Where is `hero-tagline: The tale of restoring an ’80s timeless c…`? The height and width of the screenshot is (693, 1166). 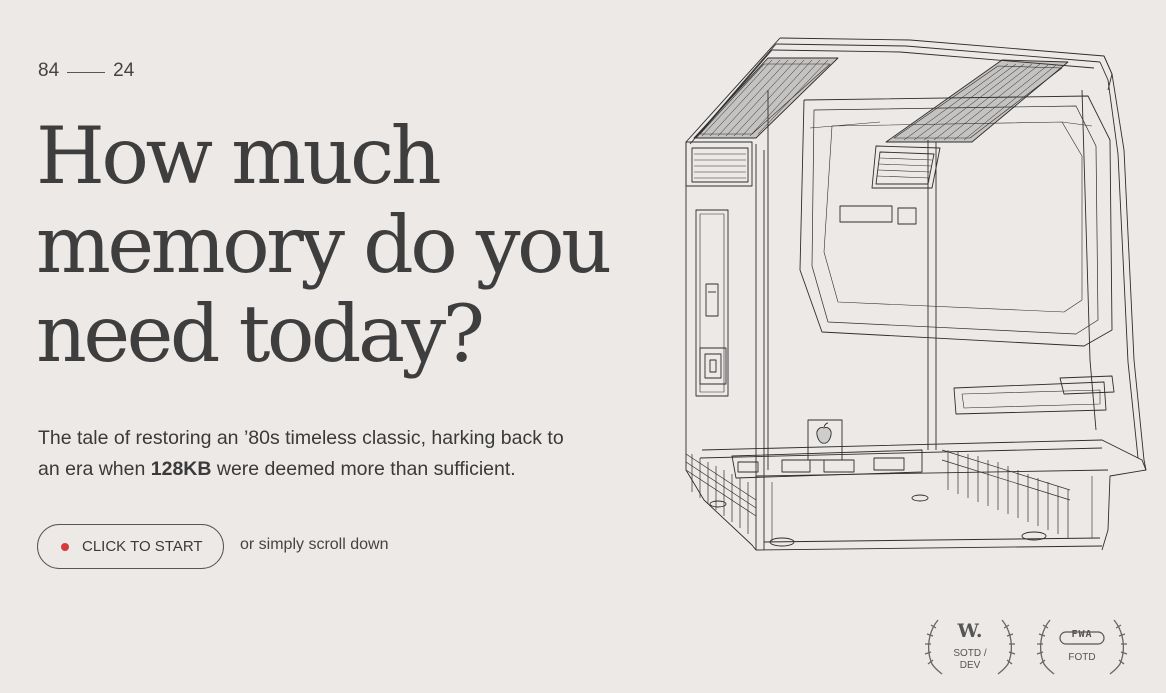 hero-tagline: The tale of restoring an ’80s timeless c… is located at coordinates (308, 454).